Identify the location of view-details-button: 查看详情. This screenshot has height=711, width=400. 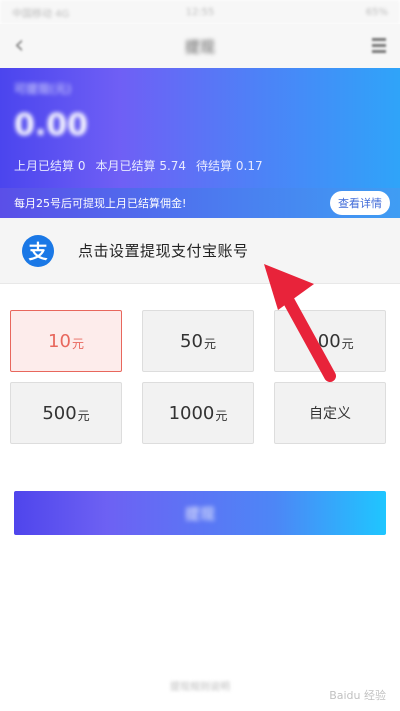
(360, 203).